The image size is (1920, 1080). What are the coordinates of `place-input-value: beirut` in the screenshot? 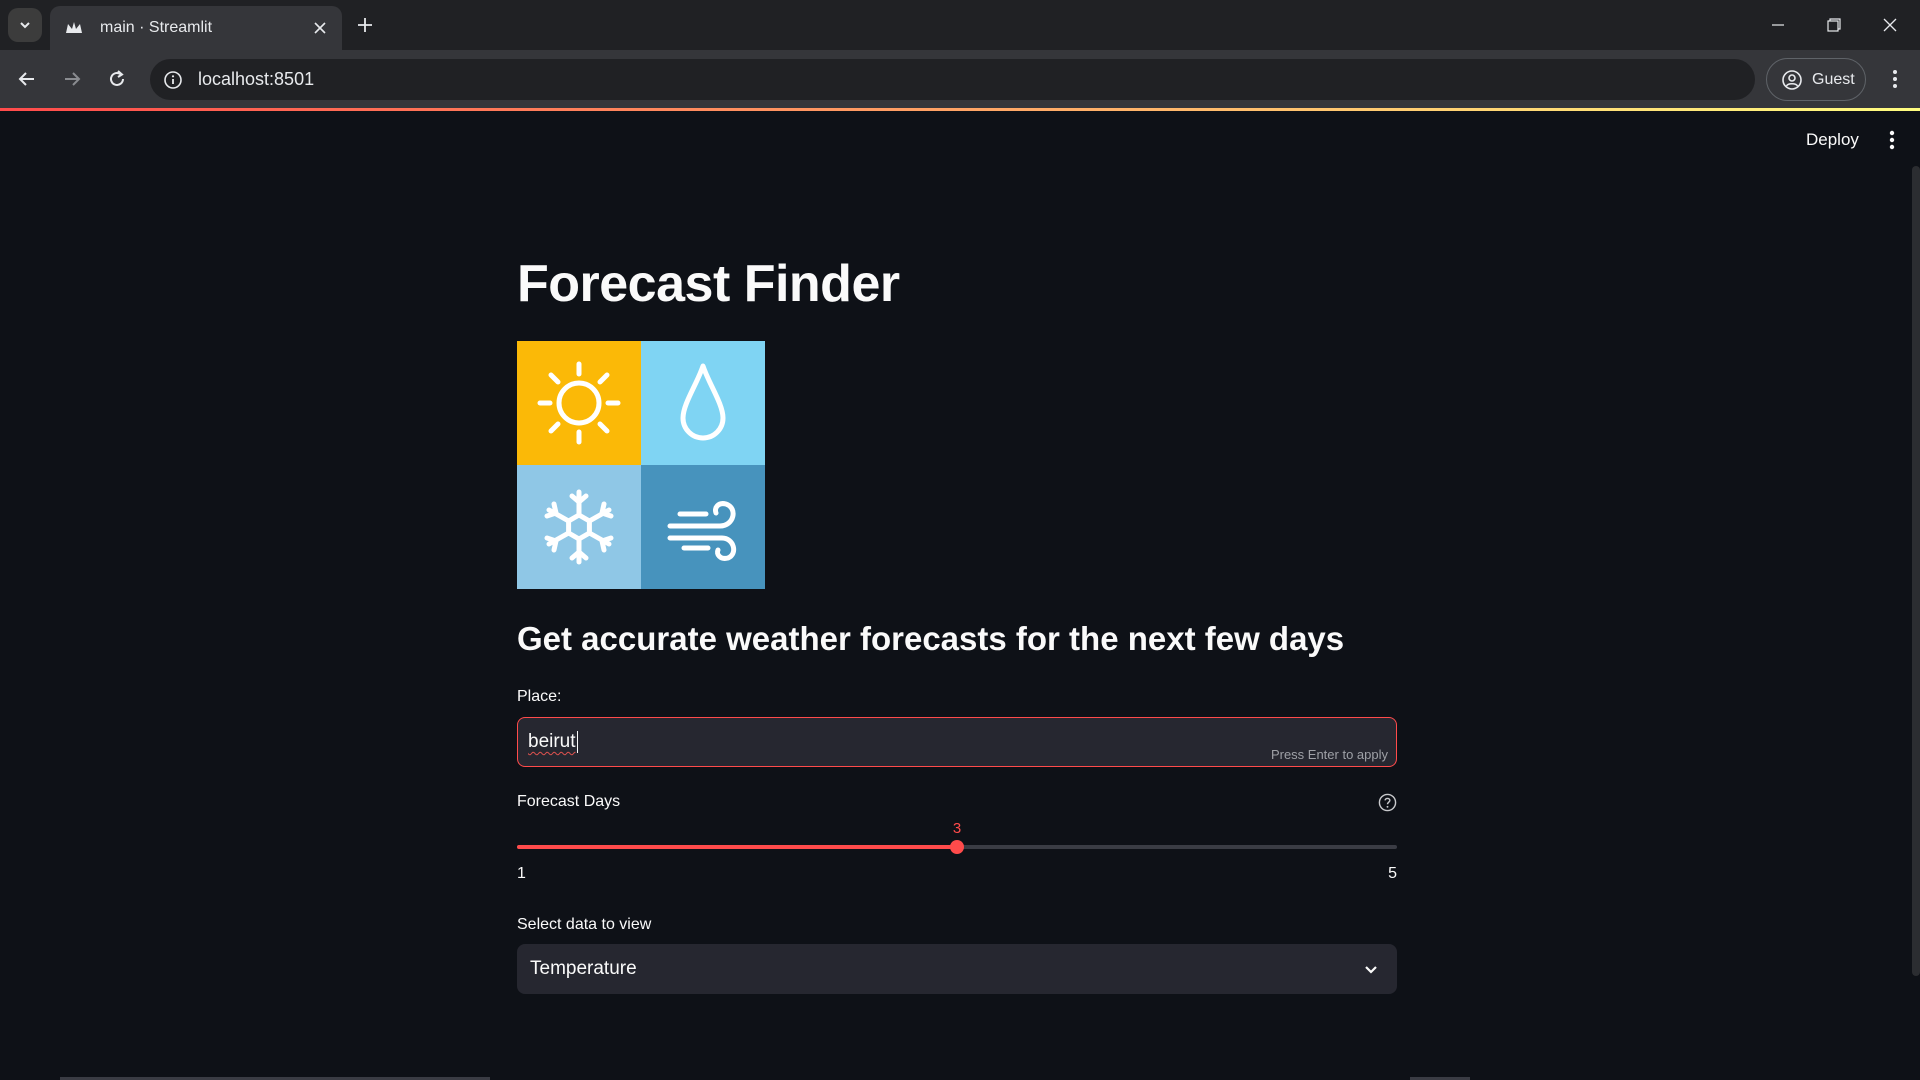 It's located at (552, 741).